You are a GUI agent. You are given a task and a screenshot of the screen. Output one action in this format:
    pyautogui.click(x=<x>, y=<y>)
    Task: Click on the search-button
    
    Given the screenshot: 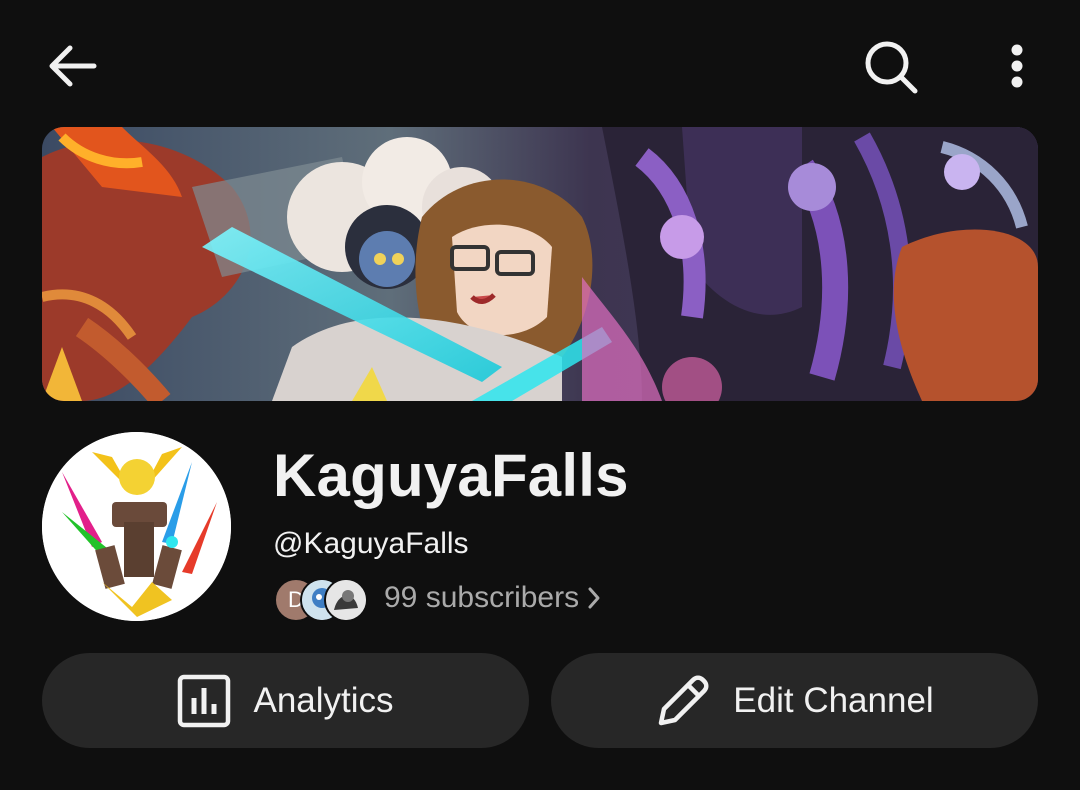 What is the action you would take?
    pyautogui.click(x=891, y=67)
    